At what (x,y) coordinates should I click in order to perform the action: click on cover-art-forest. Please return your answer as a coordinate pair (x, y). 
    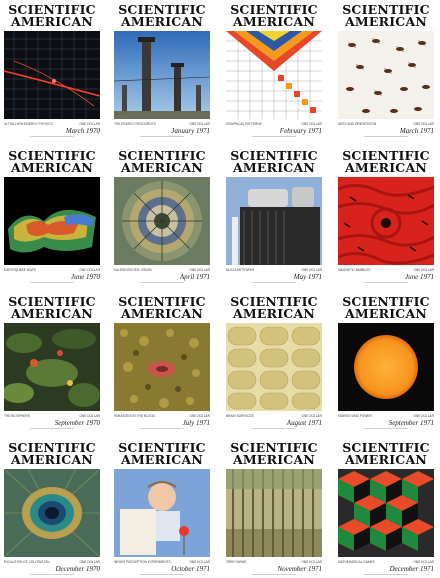
    Looking at the image, I should click on (274, 513).